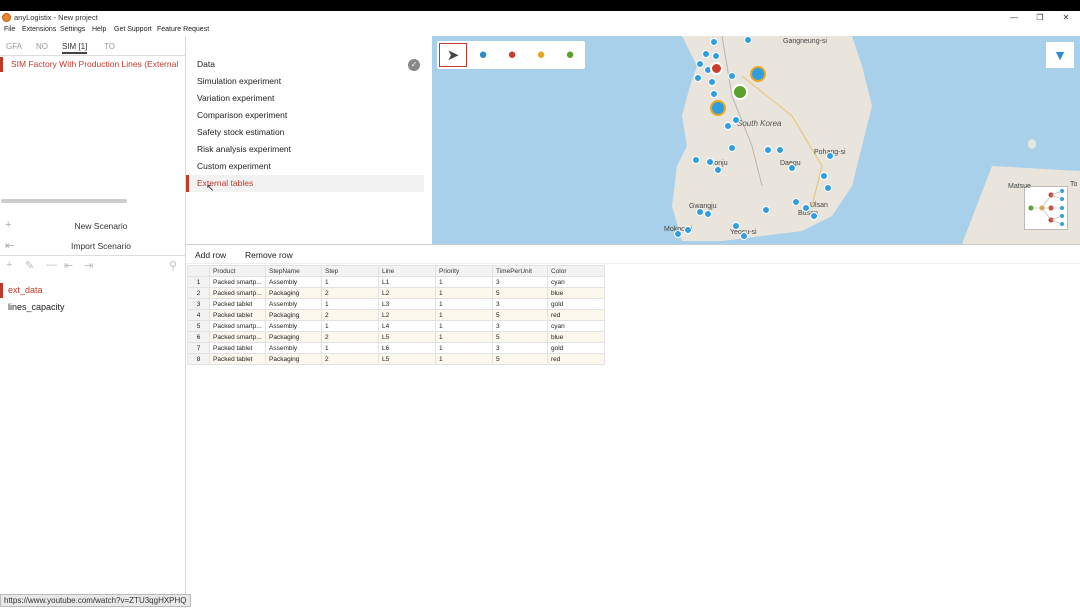  What do you see at coordinates (93, 226) in the screenshot?
I see `new-scenario-button: + New Scenario` at bounding box center [93, 226].